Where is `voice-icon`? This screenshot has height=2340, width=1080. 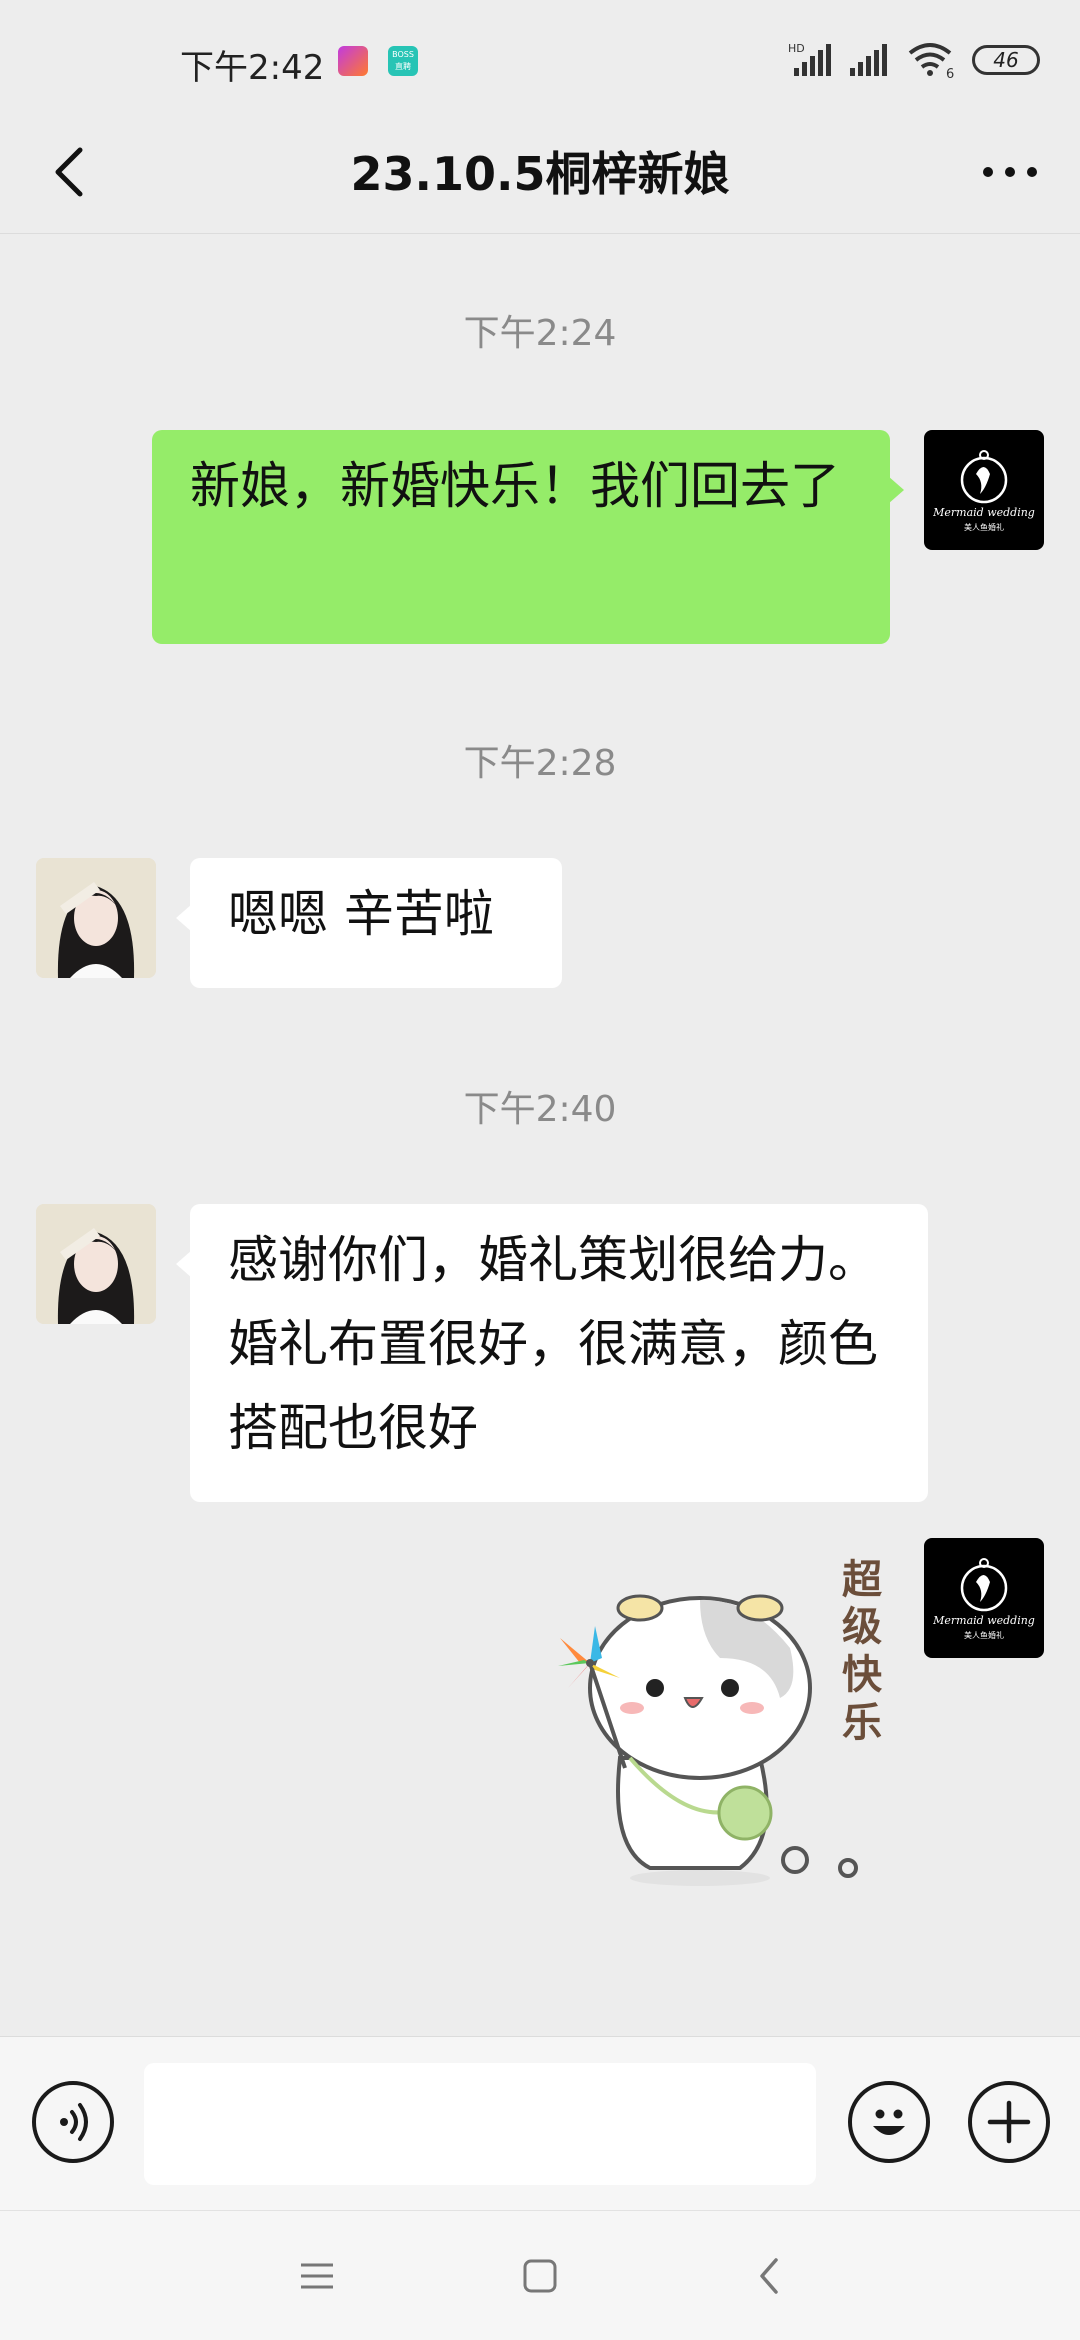 voice-icon is located at coordinates (74, 2122).